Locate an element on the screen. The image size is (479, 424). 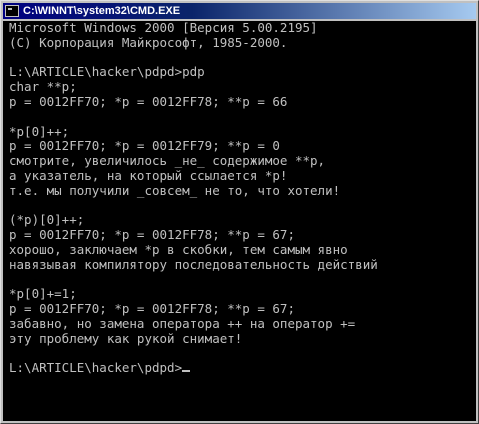
console-line: *p[0]+=1; is located at coordinates (43, 294).